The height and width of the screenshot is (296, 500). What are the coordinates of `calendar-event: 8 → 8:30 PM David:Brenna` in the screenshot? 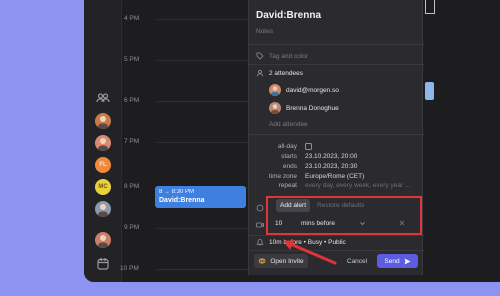 It's located at (200, 197).